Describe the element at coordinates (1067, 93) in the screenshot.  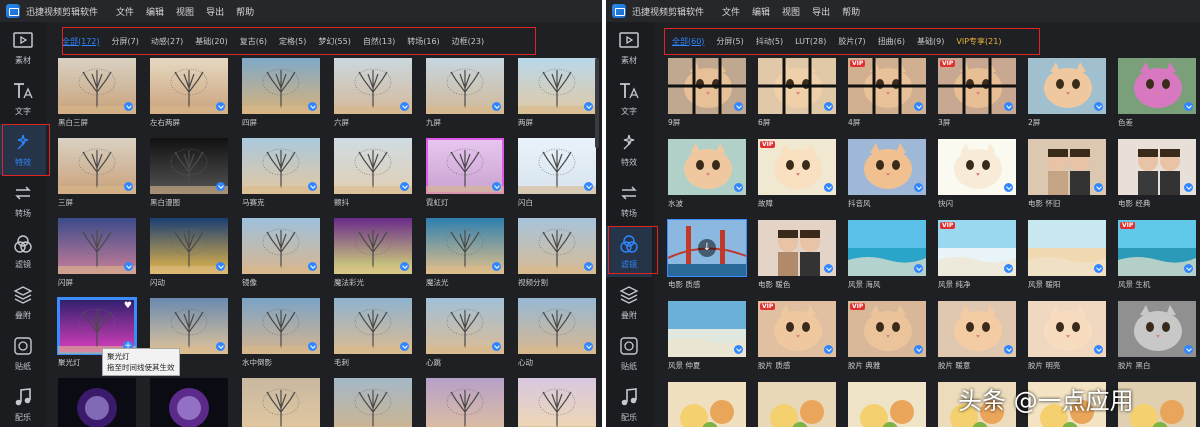
I see `filter-tile: 2屏` at that location.